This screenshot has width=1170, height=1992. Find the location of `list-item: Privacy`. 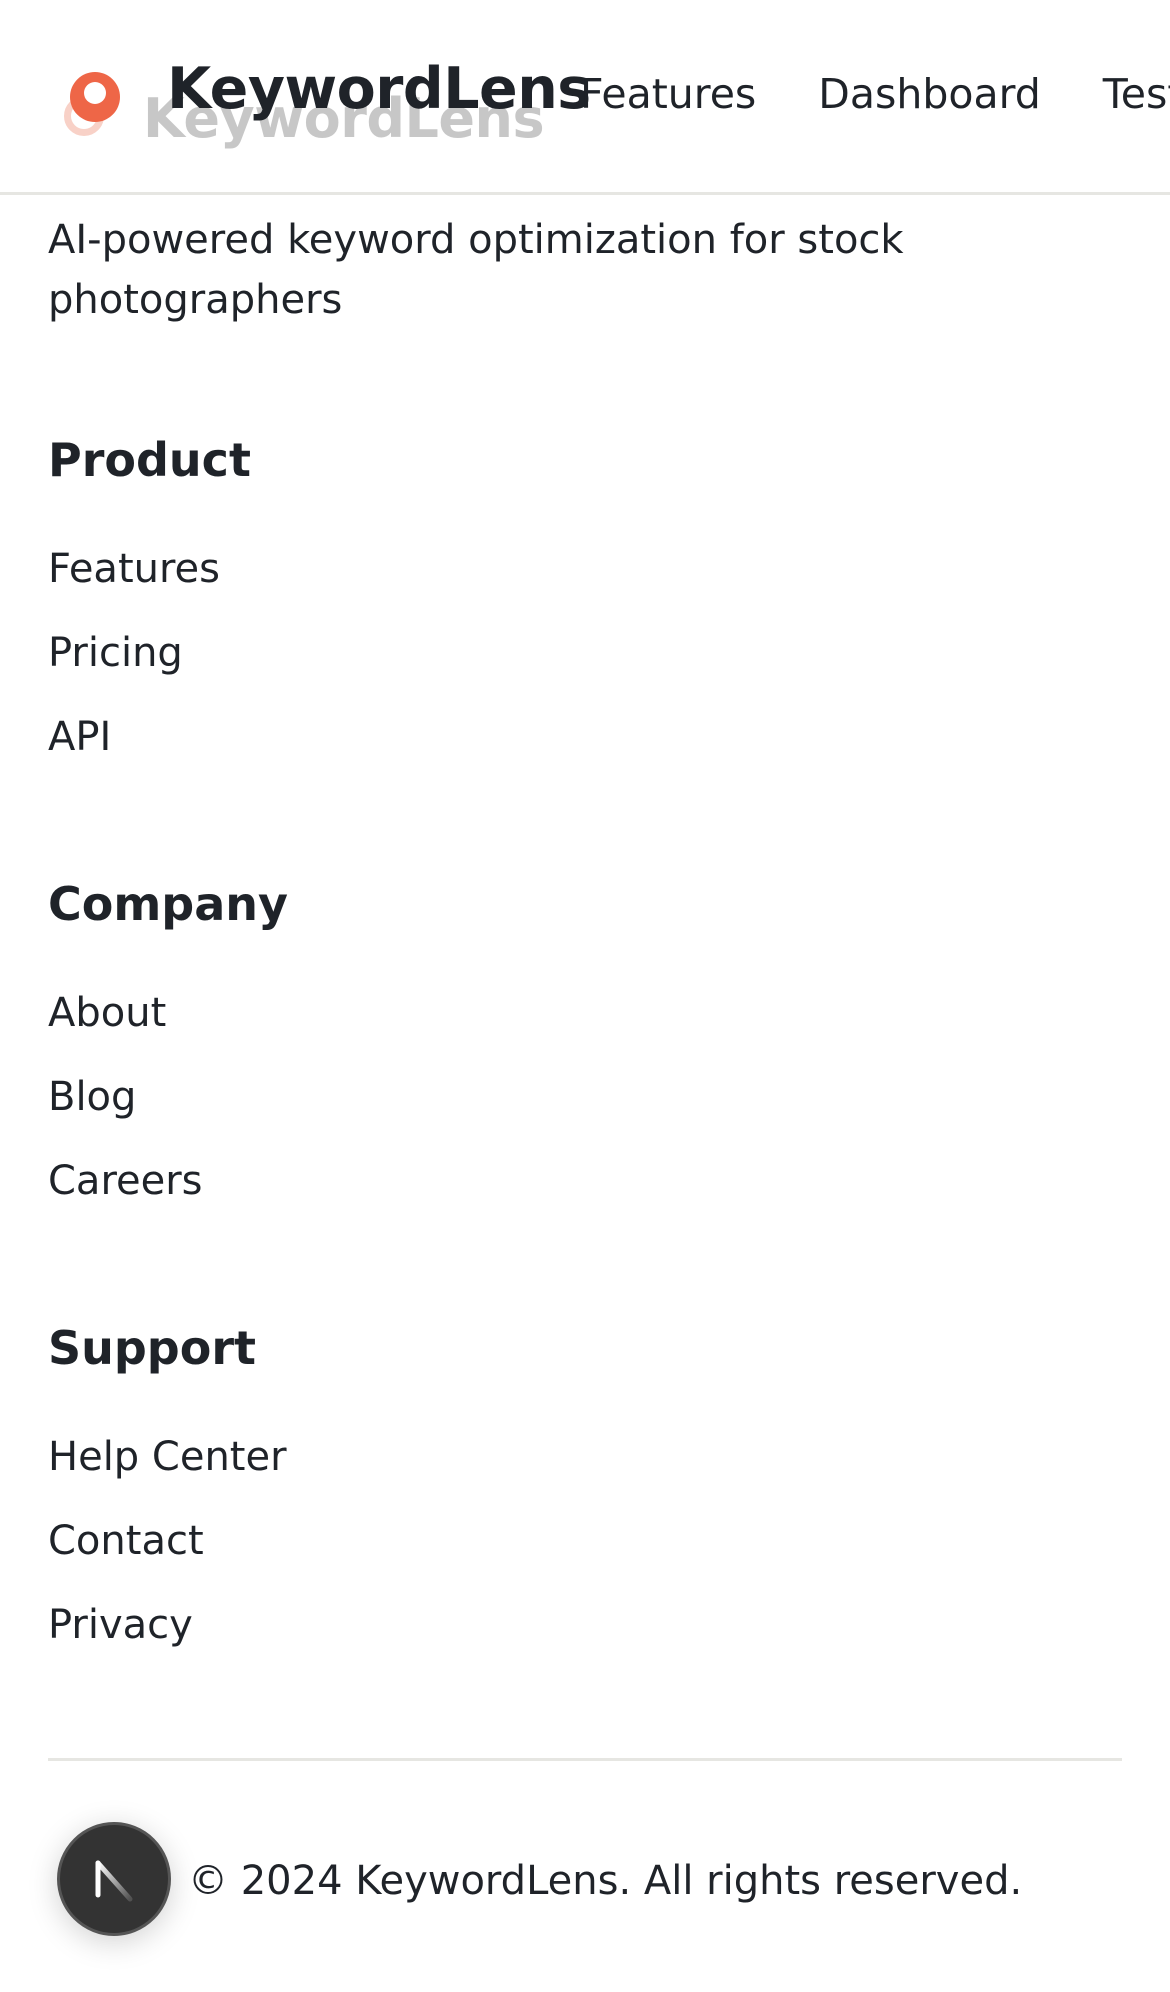

list-item: Privacy is located at coordinates (167, 1642).